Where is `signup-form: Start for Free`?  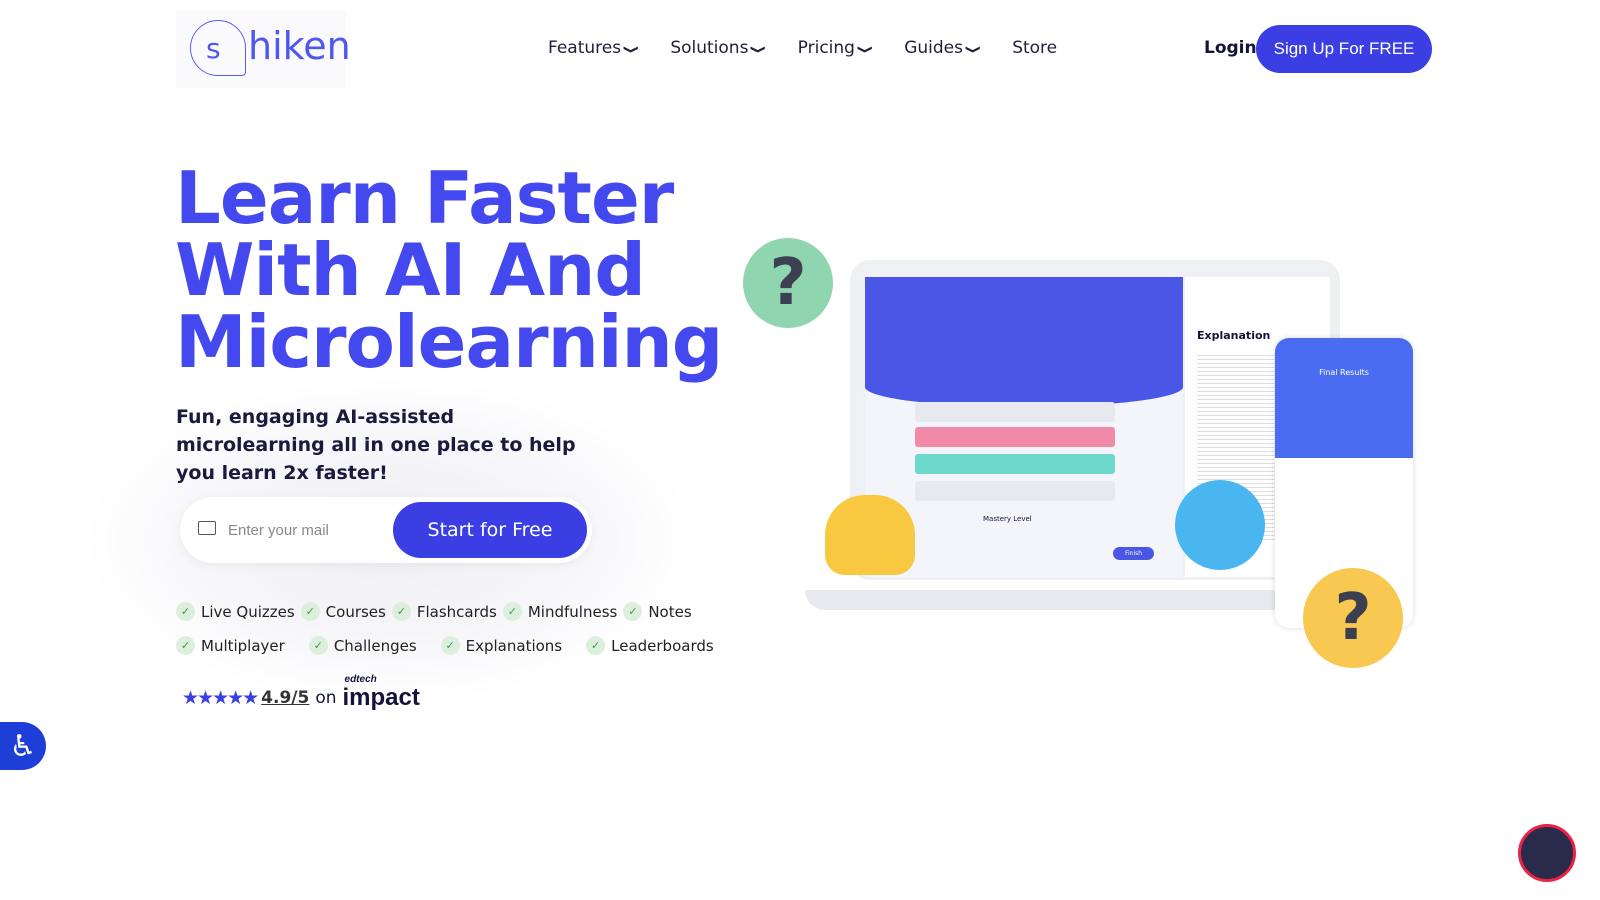
signup-form: Start for Free is located at coordinates (386, 530).